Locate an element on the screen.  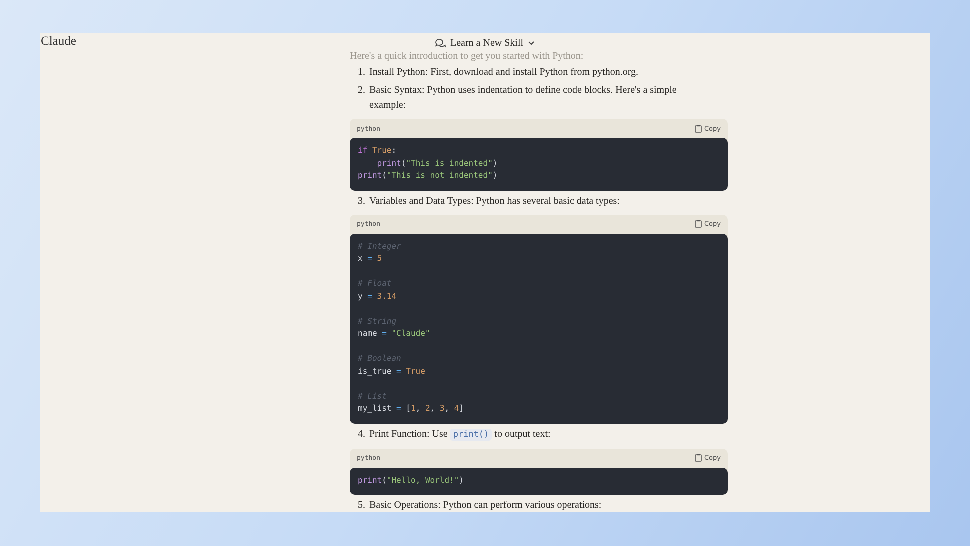
code-line: # Integer is located at coordinates (380, 246).